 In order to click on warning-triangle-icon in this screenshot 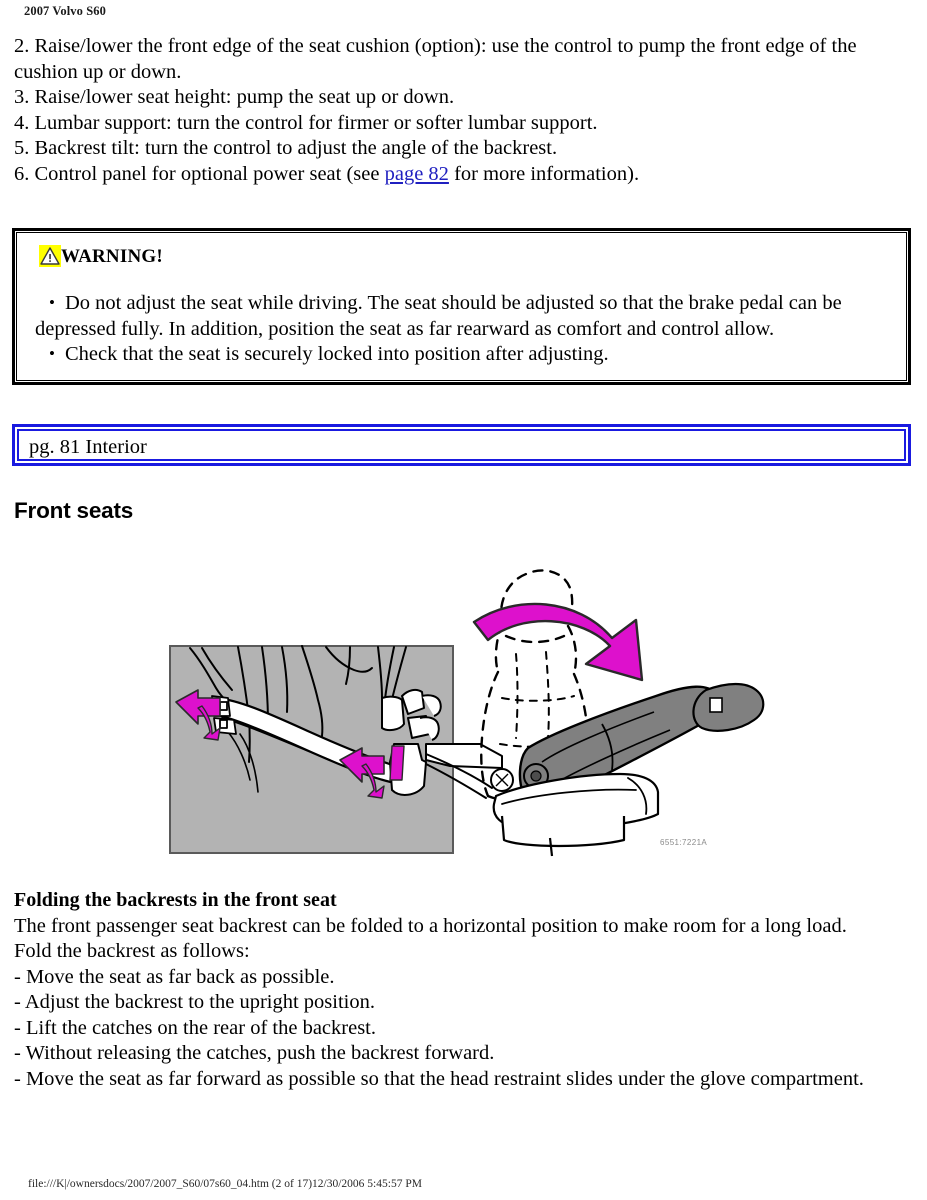, I will do `click(50, 256)`.